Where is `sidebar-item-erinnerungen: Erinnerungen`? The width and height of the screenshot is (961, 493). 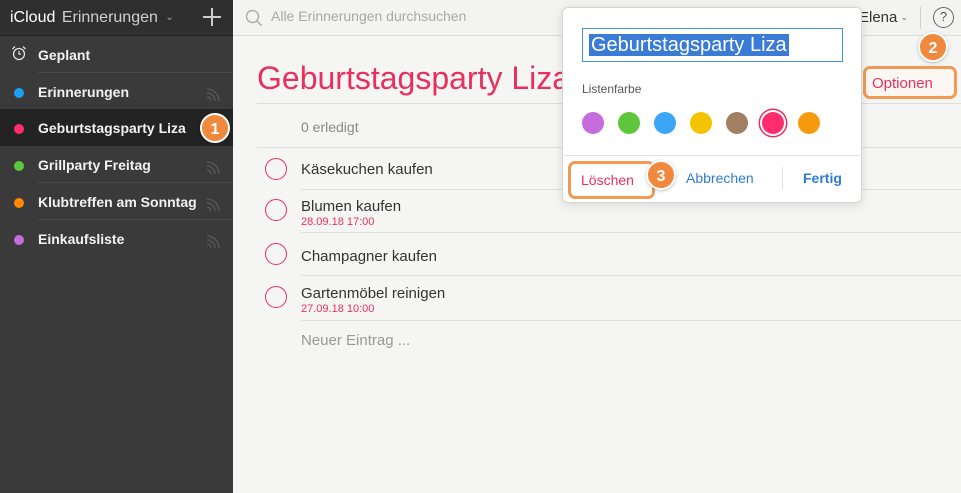
sidebar-item-erinnerungen: Erinnerungen is located at coordinates (116, 91).